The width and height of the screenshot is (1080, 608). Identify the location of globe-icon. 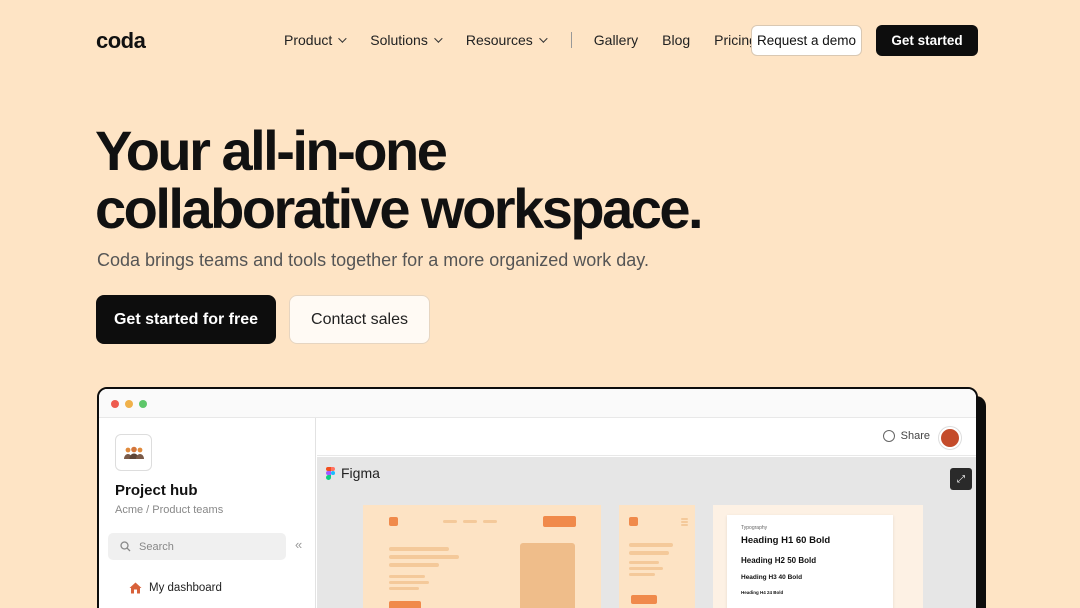
(888, 436).